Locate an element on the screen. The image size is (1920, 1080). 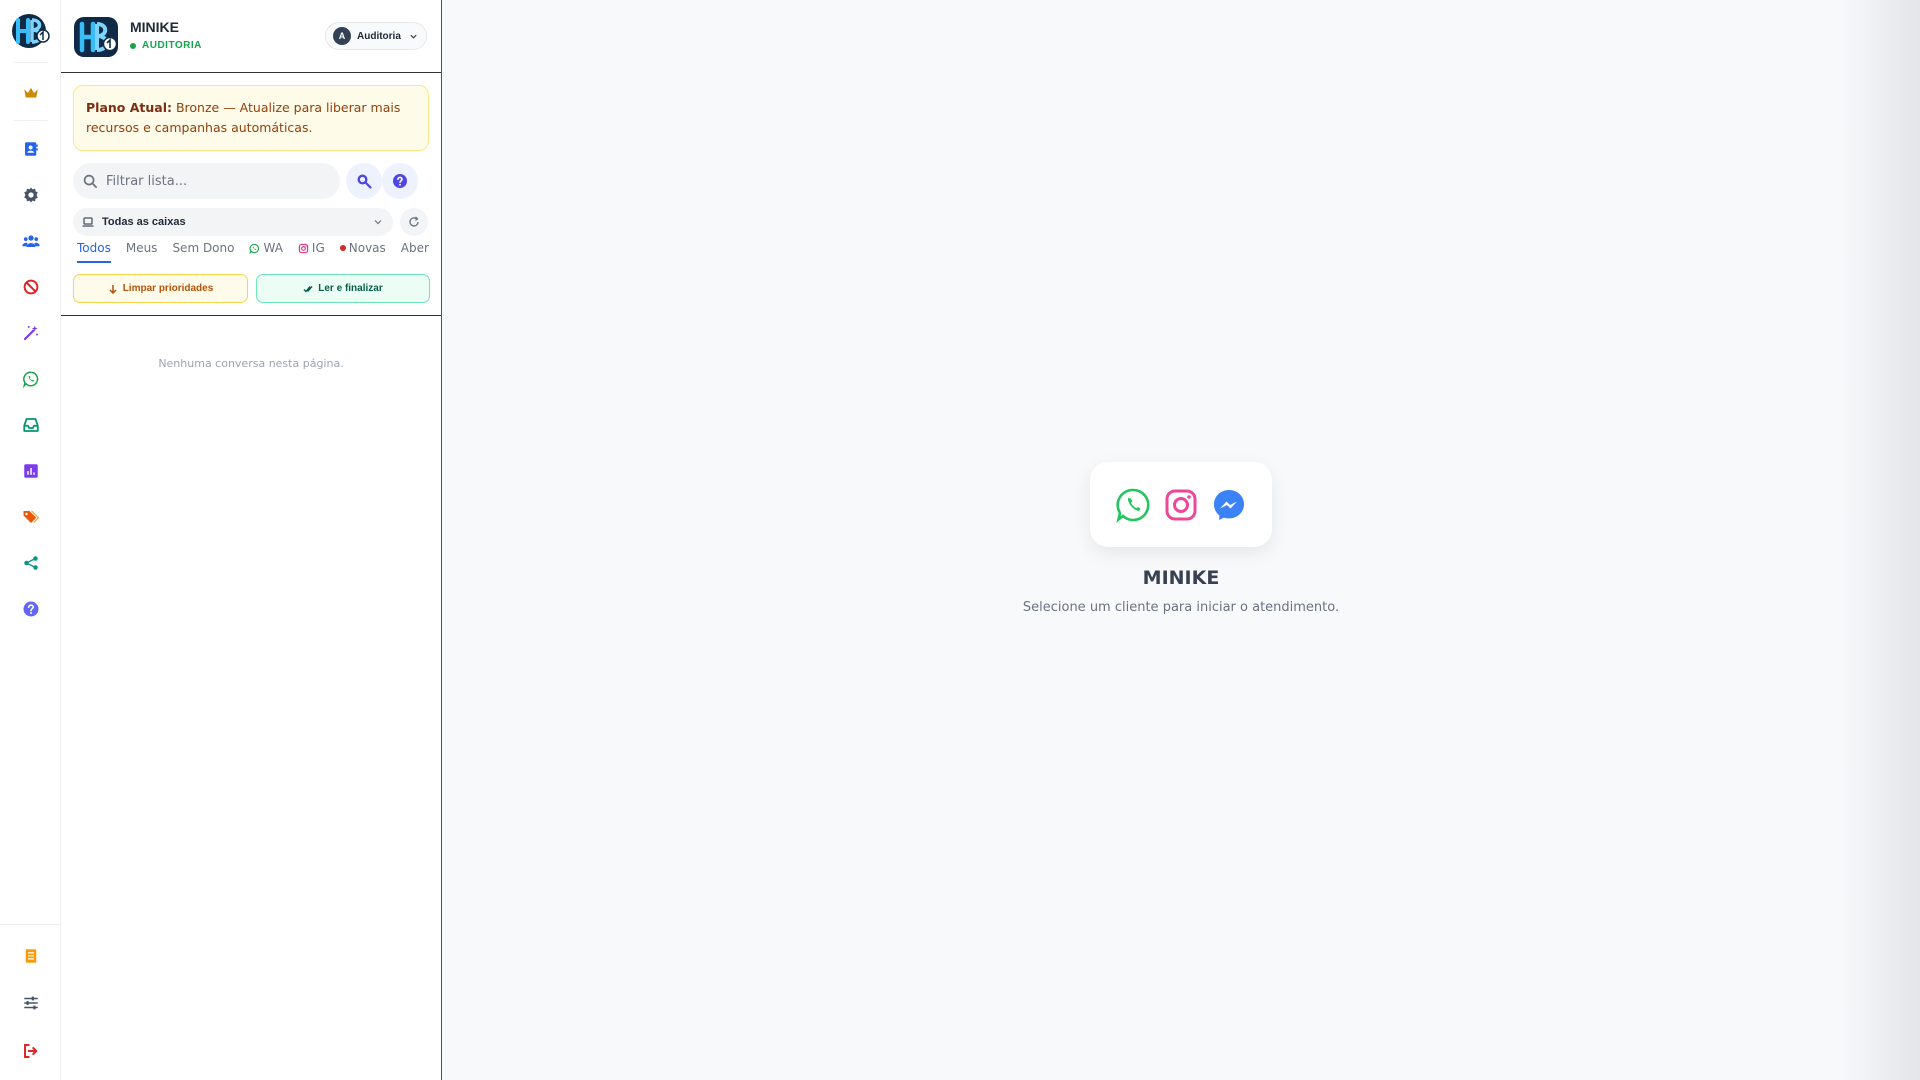
logout-icon is located at coordinates (31, 1051).